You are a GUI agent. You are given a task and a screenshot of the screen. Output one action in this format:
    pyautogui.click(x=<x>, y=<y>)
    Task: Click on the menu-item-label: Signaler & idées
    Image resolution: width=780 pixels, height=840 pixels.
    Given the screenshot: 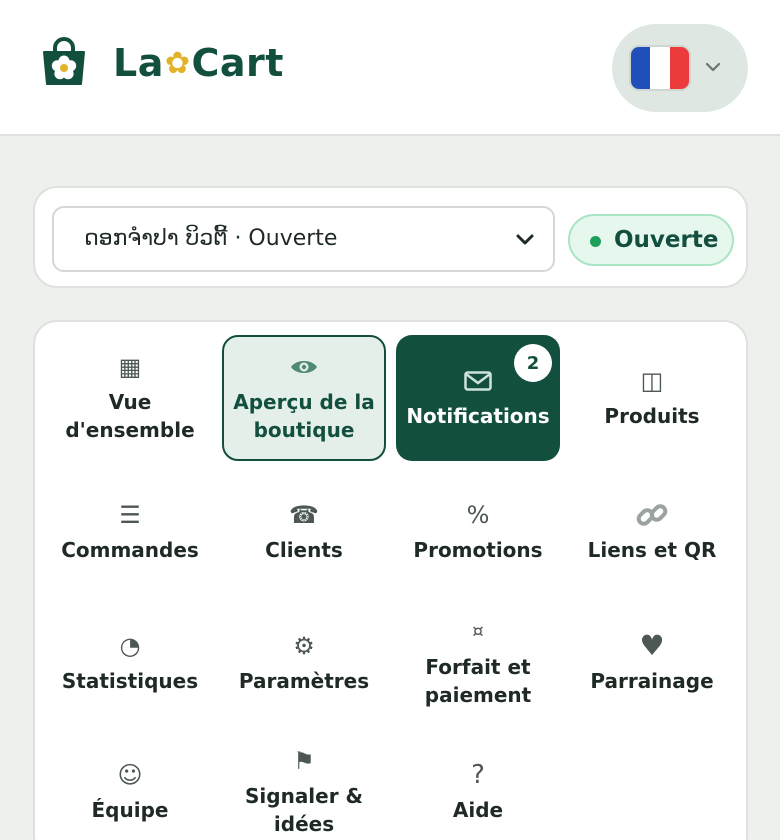 What is the action you would take?
    pyautogui.click(x=304, y=810)
    